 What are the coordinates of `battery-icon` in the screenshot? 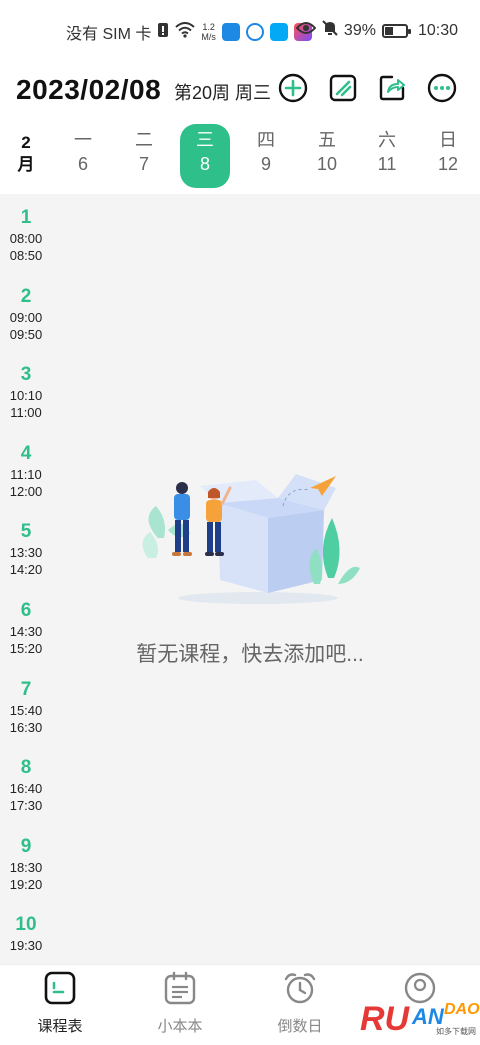 It's located at (396, 30).